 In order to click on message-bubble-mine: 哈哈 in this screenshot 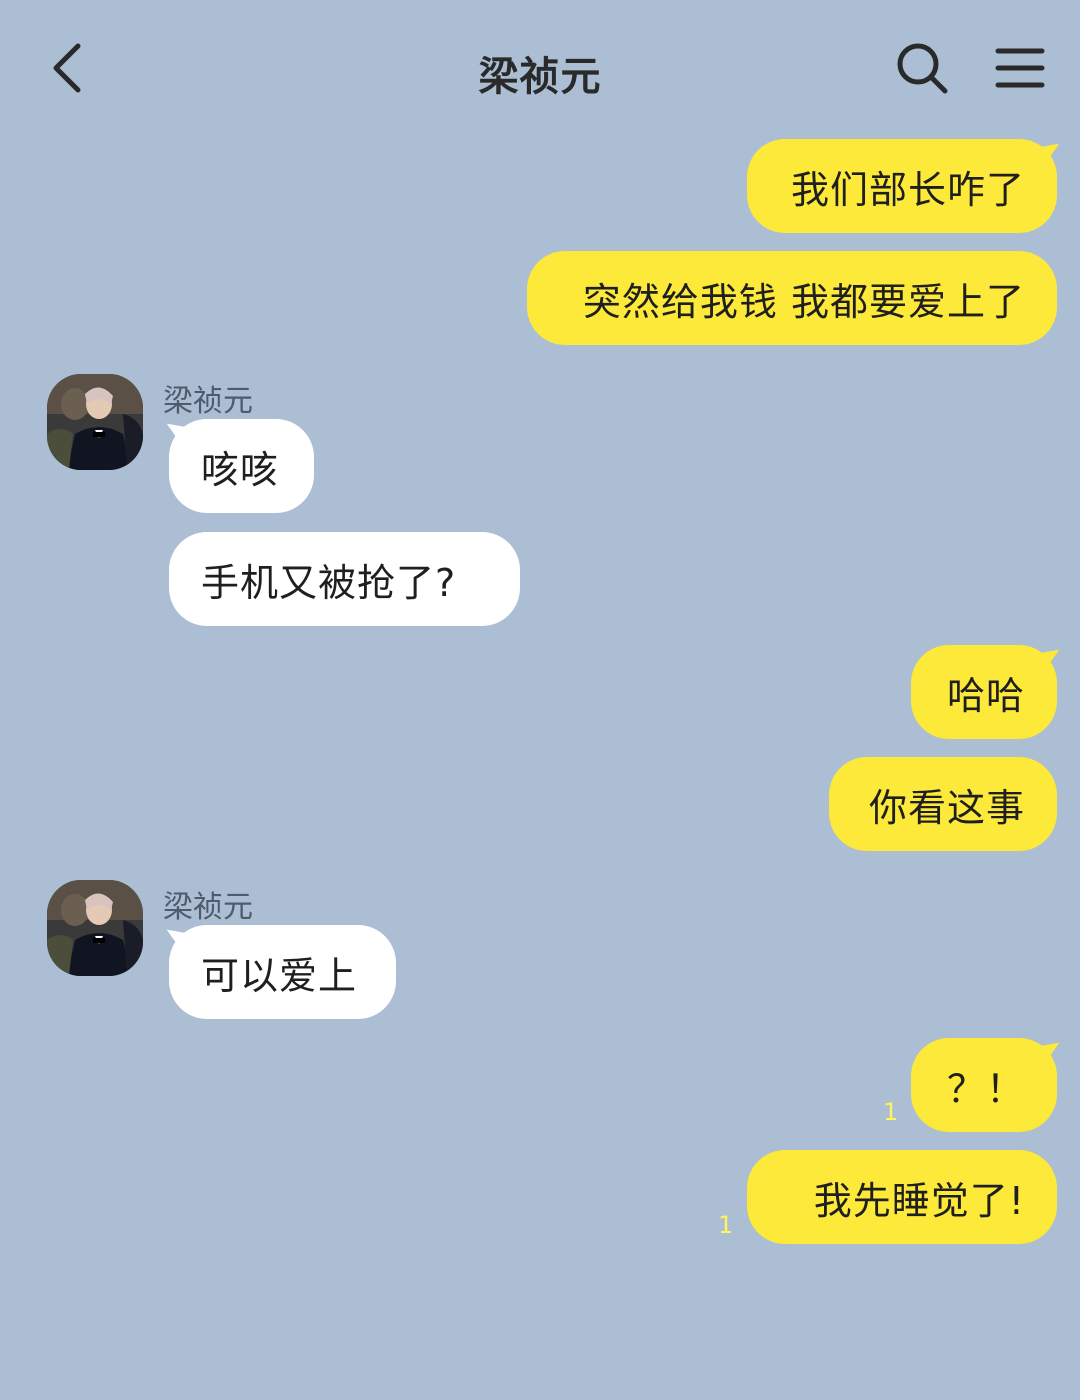, I will do `click(987, 692)`.